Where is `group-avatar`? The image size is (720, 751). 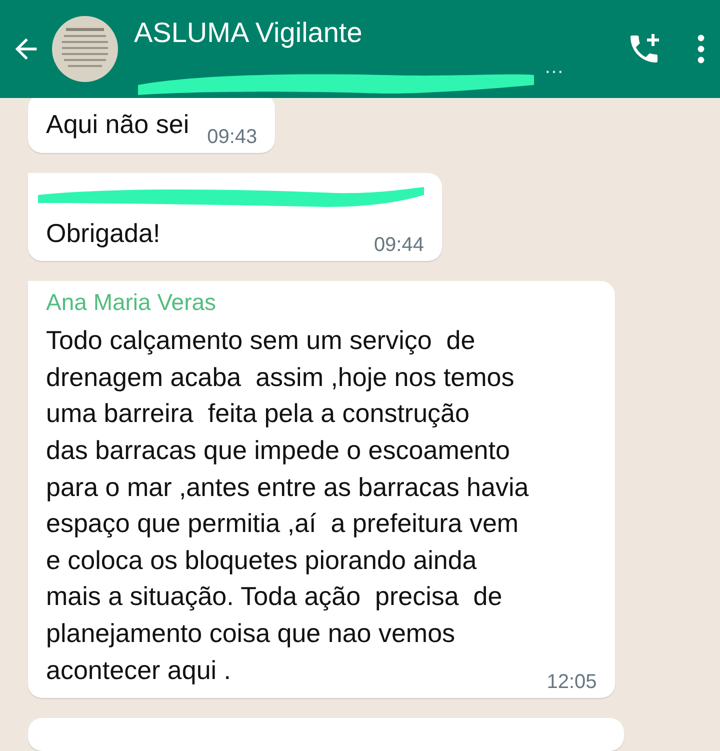
group-avatar is located at coordinates (85, 49).